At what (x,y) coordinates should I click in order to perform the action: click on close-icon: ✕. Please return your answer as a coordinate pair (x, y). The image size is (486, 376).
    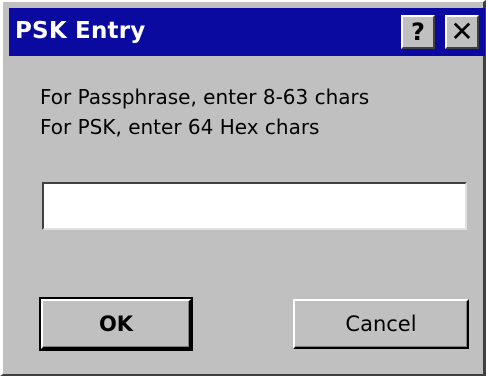
    Looking at the image, I should click on (462, 31).